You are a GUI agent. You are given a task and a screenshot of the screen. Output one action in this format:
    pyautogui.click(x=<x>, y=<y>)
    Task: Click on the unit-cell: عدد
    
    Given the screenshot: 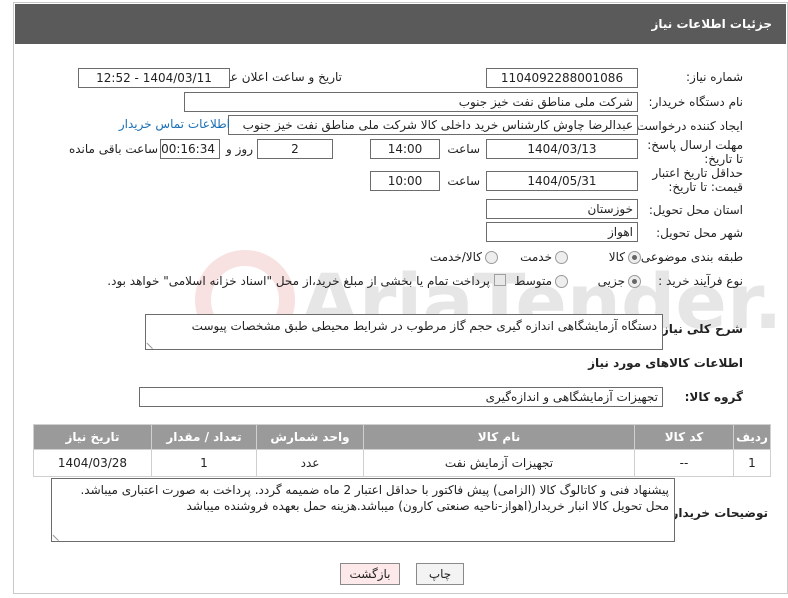 What is the action you would take?
    pyautogui.click(x=310, y=463)
    